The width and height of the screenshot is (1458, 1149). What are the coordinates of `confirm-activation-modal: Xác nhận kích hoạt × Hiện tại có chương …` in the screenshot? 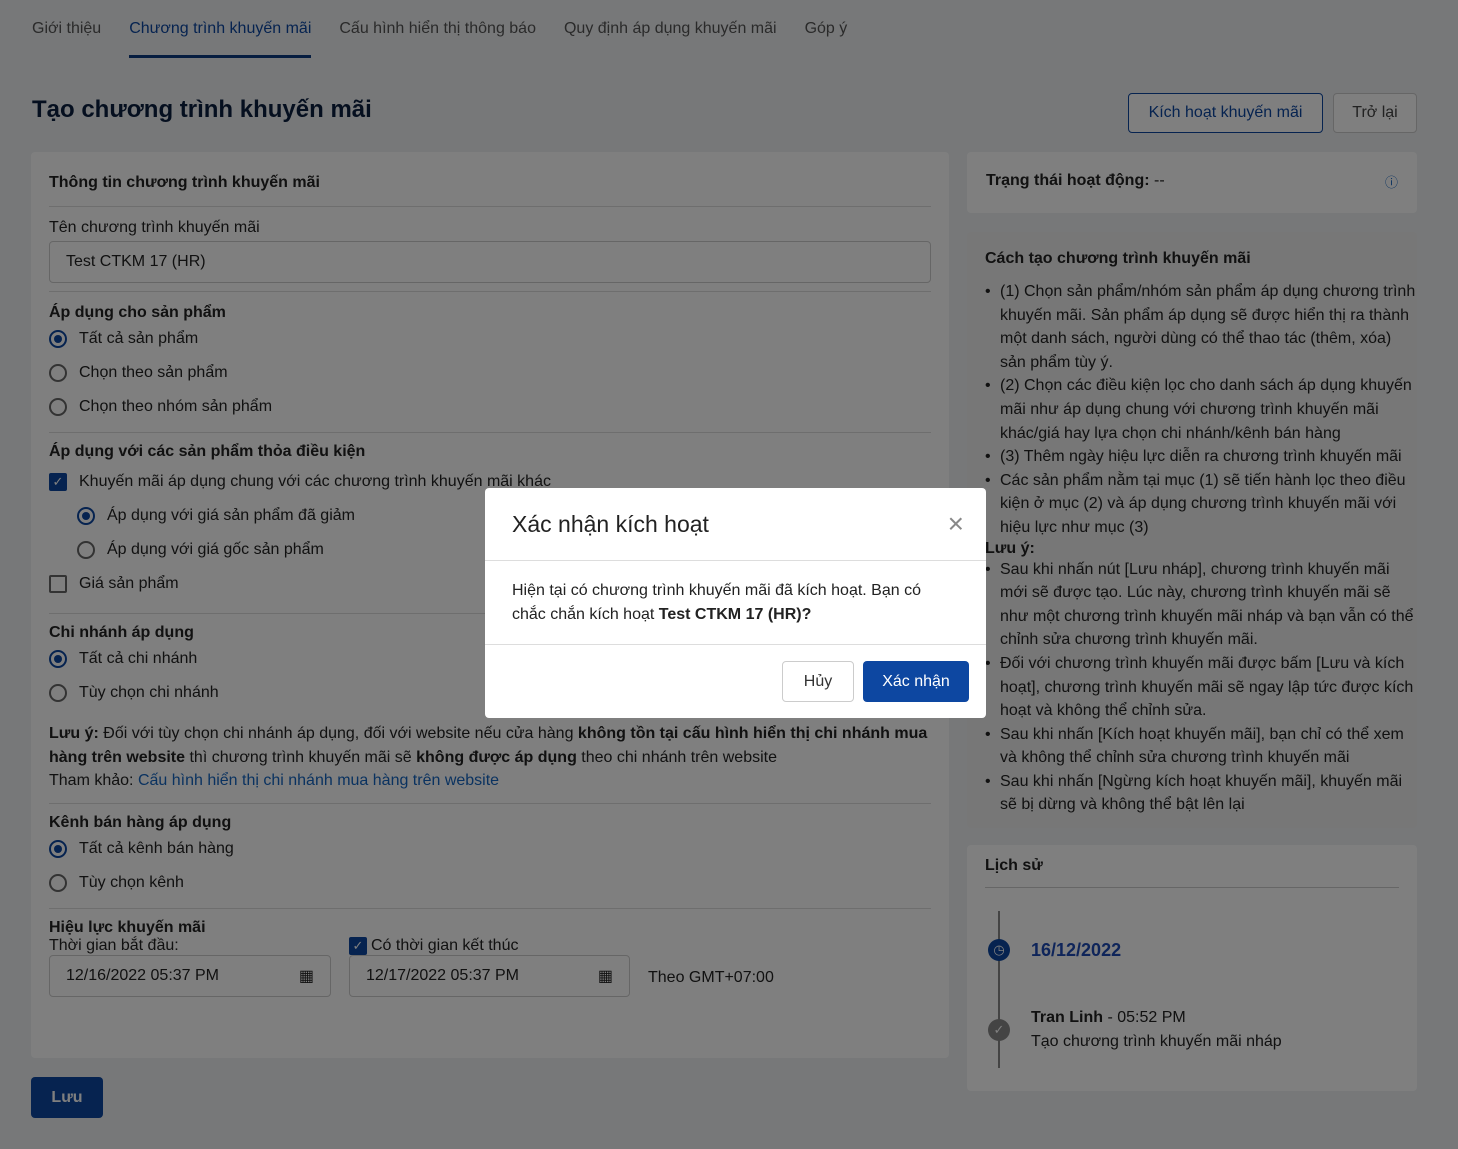 It's located at (735, 603).